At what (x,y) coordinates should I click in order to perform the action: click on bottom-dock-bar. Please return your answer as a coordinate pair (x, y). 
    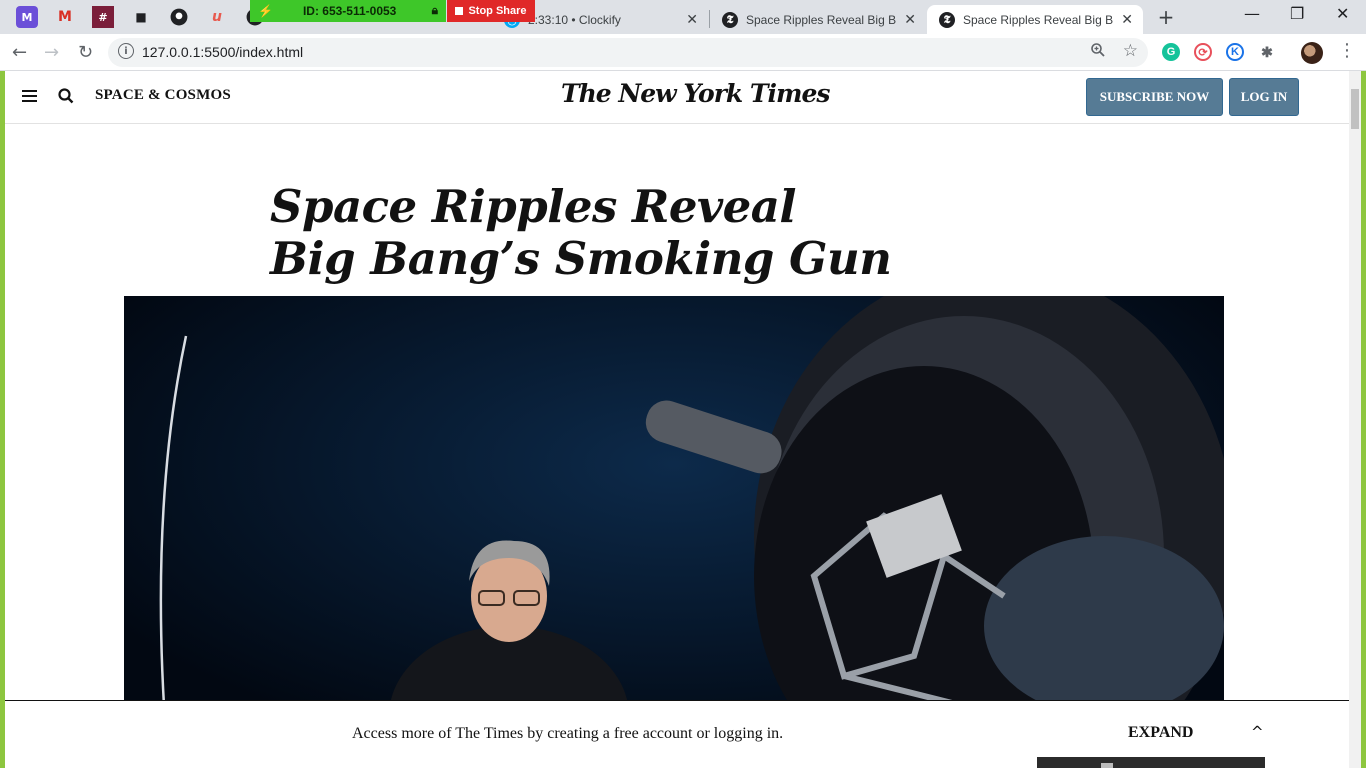
    Looking at the image, I should click on (1151, 762).